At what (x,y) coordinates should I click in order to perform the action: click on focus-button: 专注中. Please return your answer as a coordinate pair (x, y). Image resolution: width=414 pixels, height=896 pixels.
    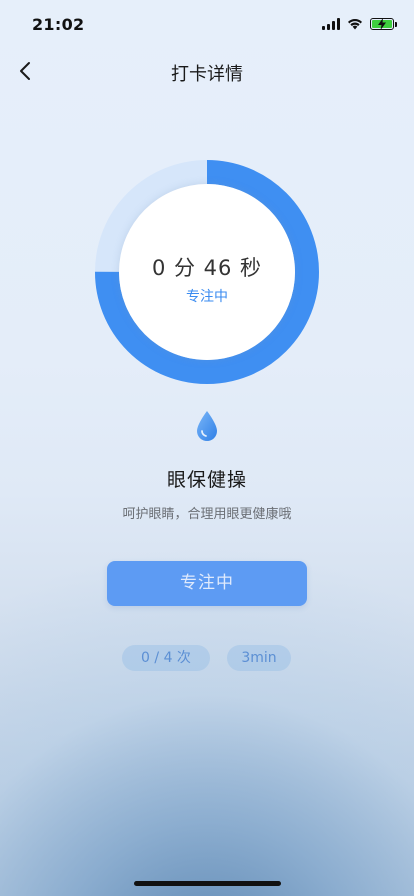
    Looking at the image, I should click on (207, 583).